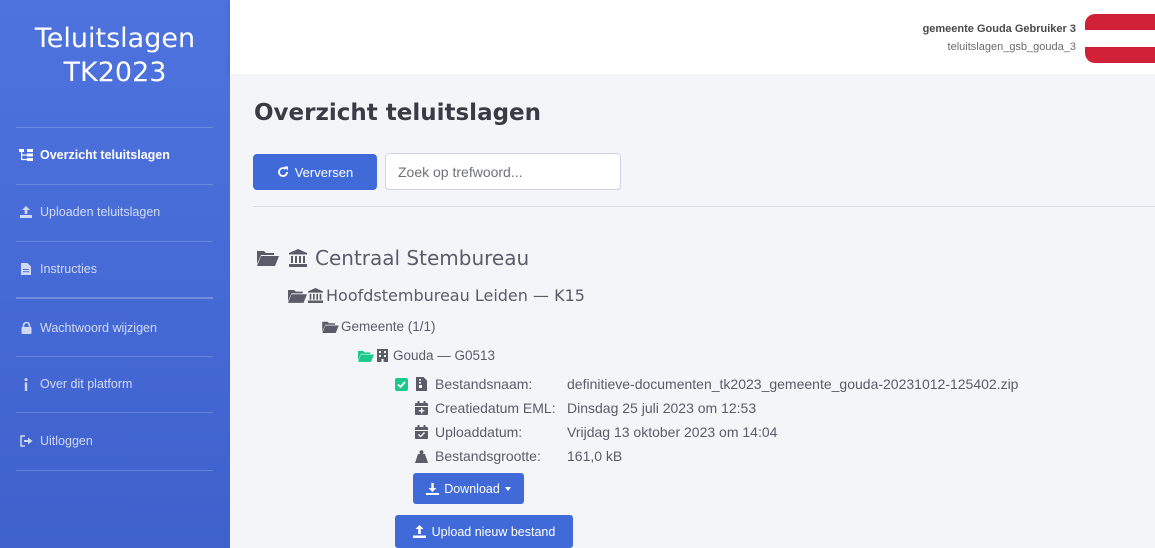 This screenshot has height=548, width=1155. Describe the element at coordinates (662, 408) in the screenshot. I see `created-value: Dinsdag 25 juli 2023 om 12:53` at that location.